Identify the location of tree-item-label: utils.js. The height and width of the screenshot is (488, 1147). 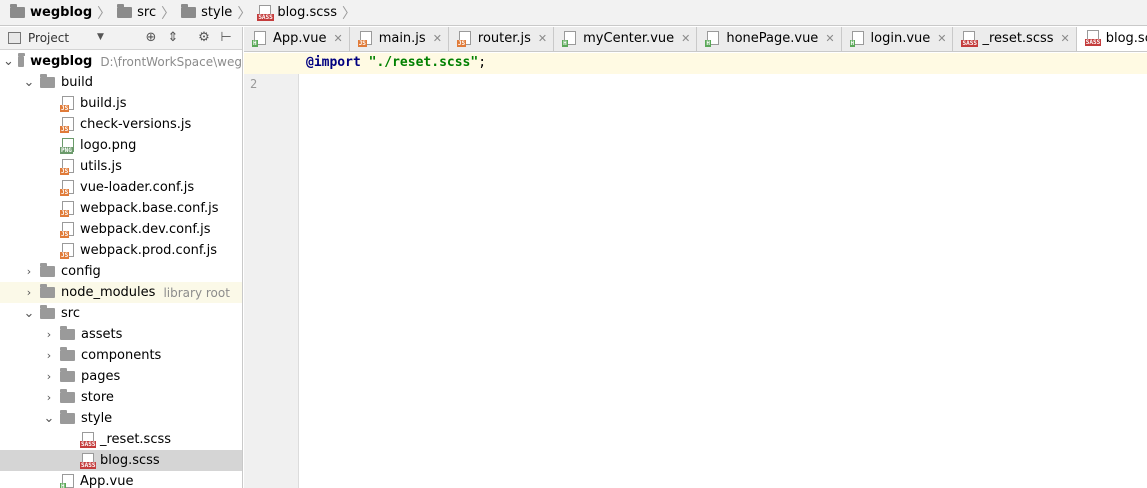
(101, 166).